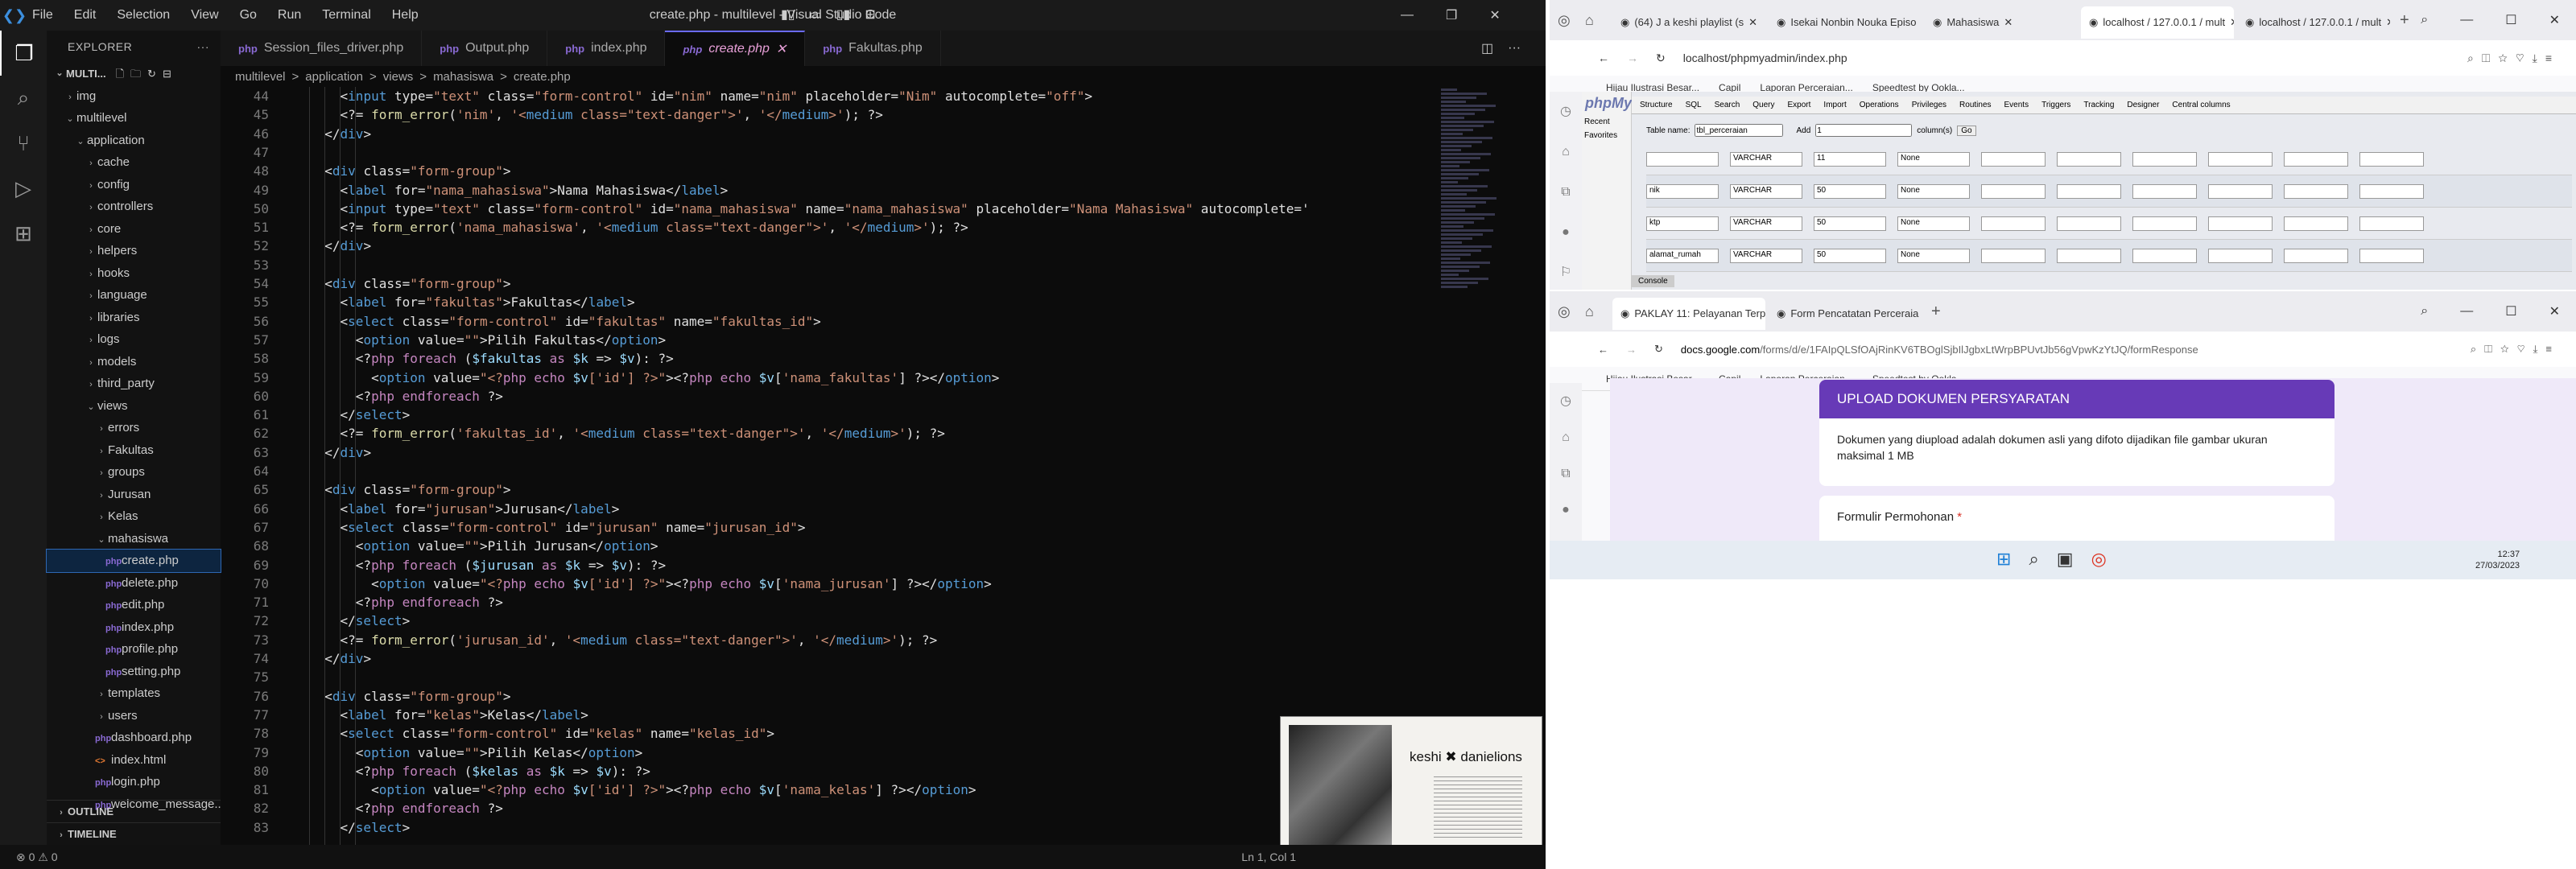  What do you see at coordinates (2510, 20) in the screenshot?
I see `browser1-restore-icon: ☐` at bounding box center [2510, 20].